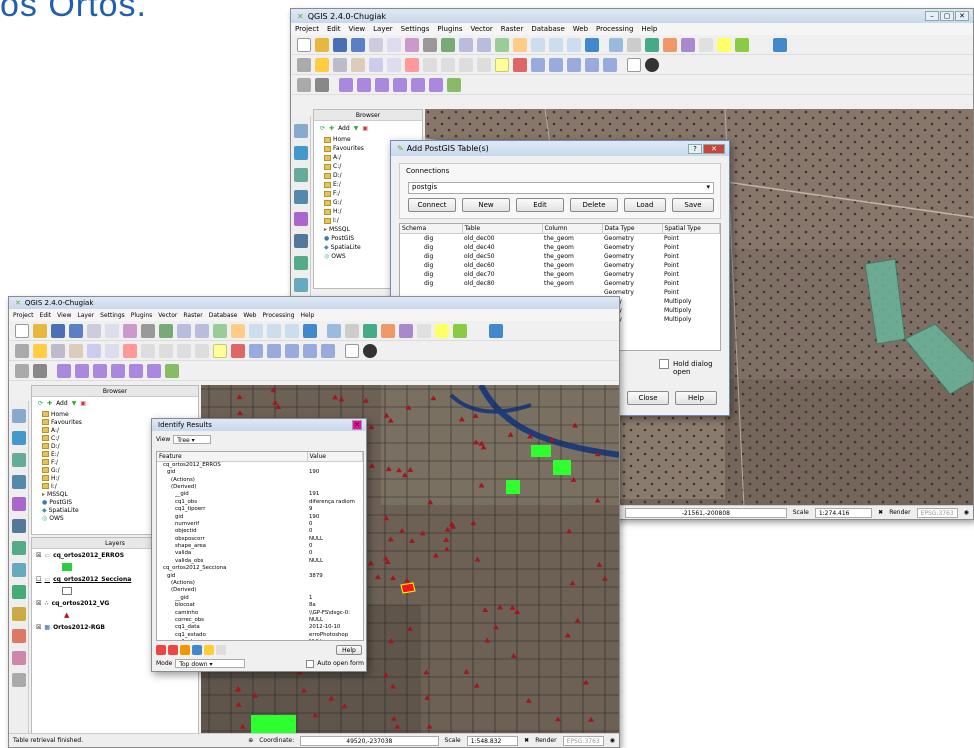  Describe the element at coordinates (260, 502) in the screenshot. I see `identify-row: cq1_obs diferença radiom` at that location.